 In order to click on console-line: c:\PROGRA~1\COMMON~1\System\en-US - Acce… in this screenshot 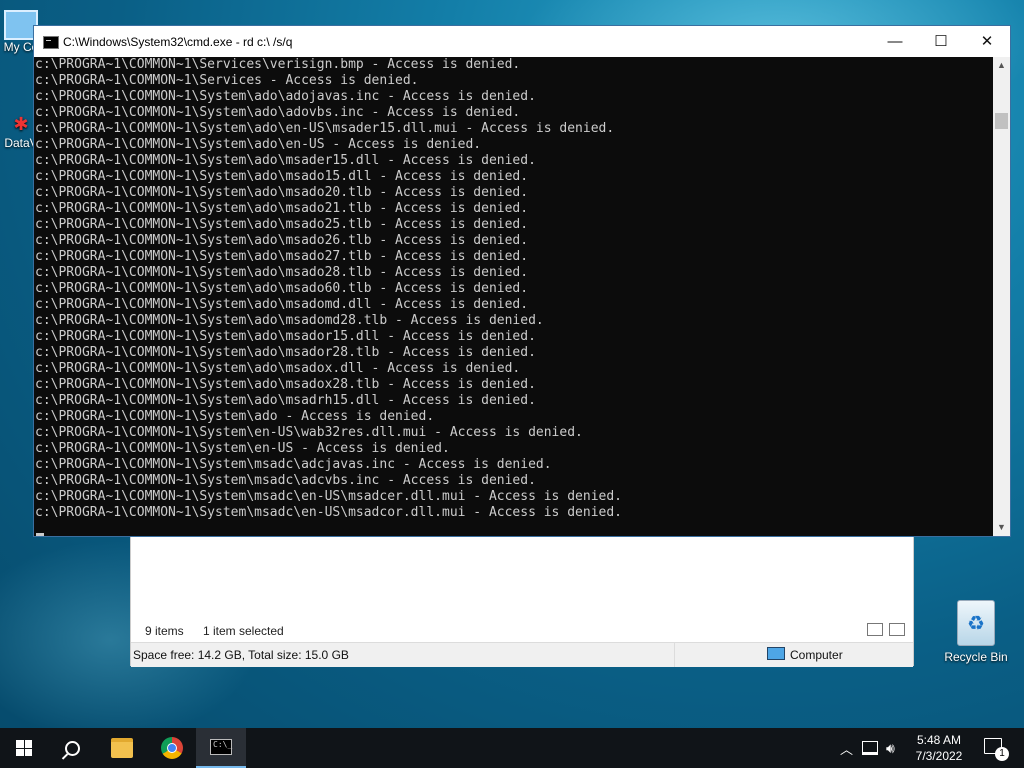, I will do `click(242, 448)`.